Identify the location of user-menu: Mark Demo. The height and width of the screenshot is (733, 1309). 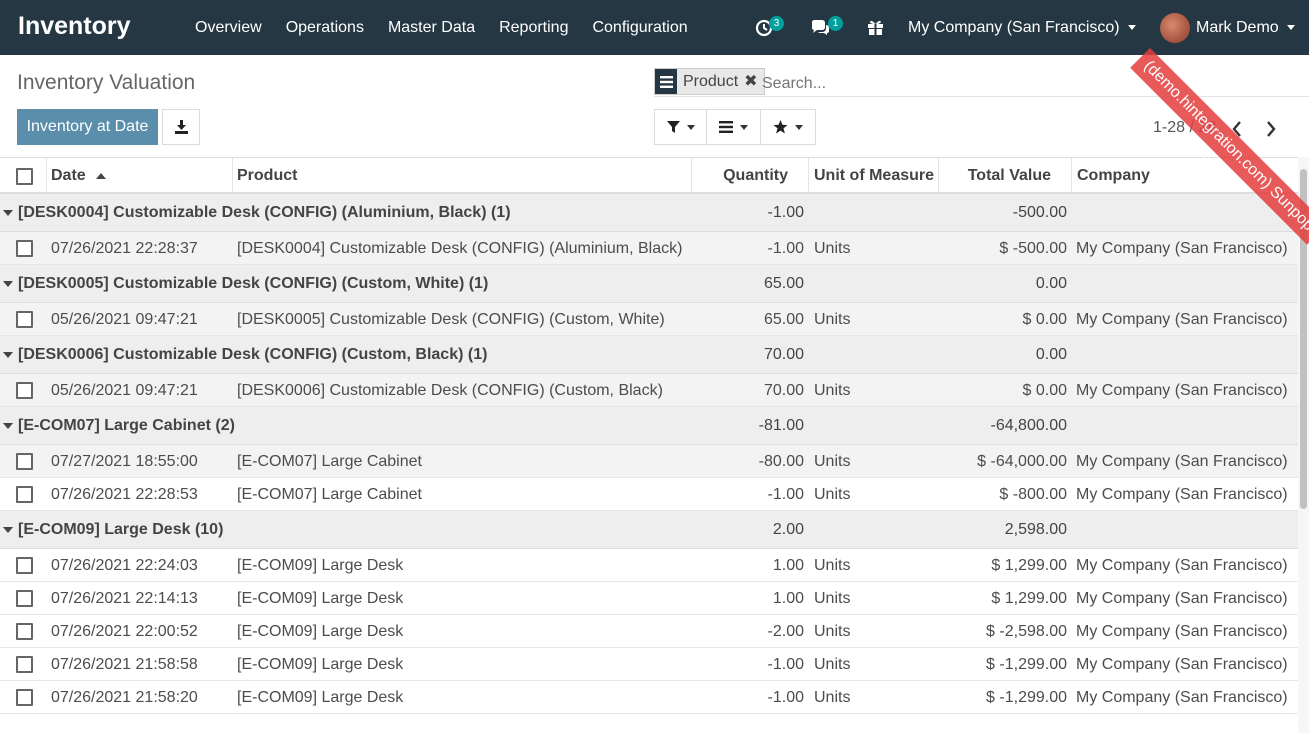
(1245, 28).